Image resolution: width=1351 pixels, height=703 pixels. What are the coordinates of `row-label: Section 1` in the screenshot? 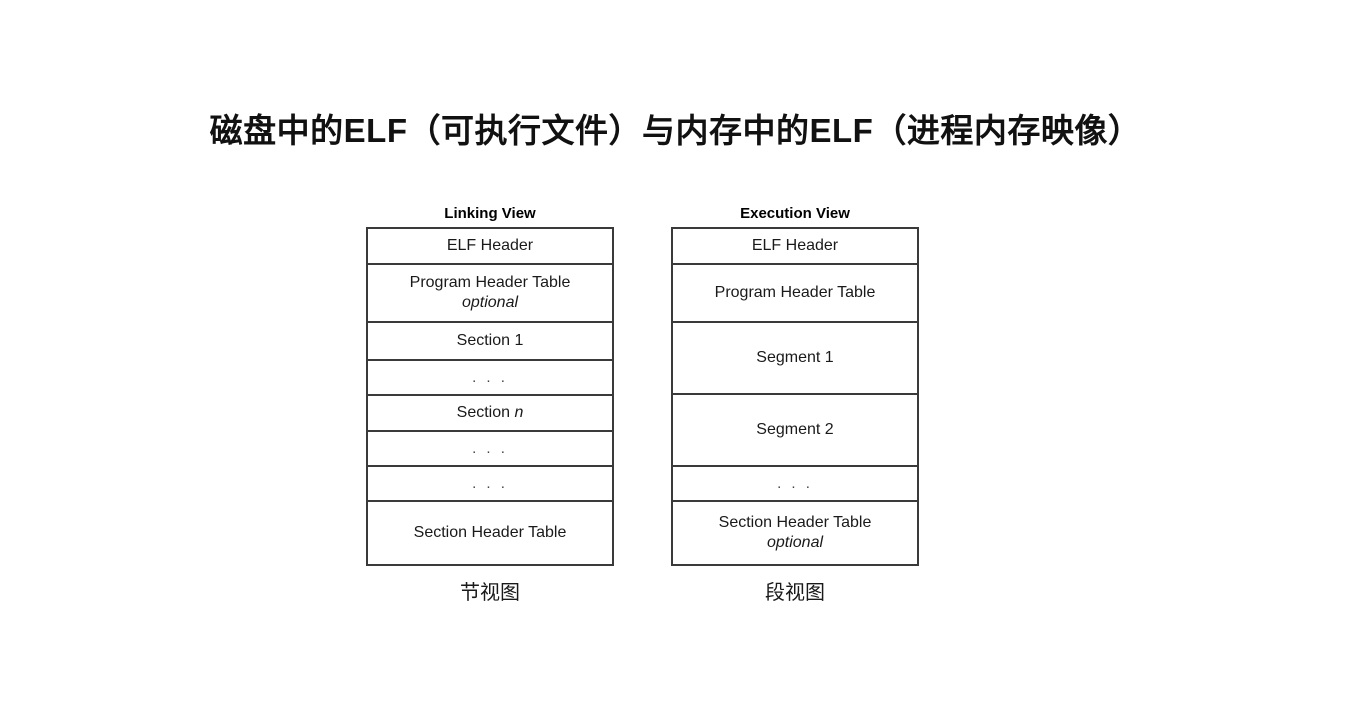 It's located at (490, 340).